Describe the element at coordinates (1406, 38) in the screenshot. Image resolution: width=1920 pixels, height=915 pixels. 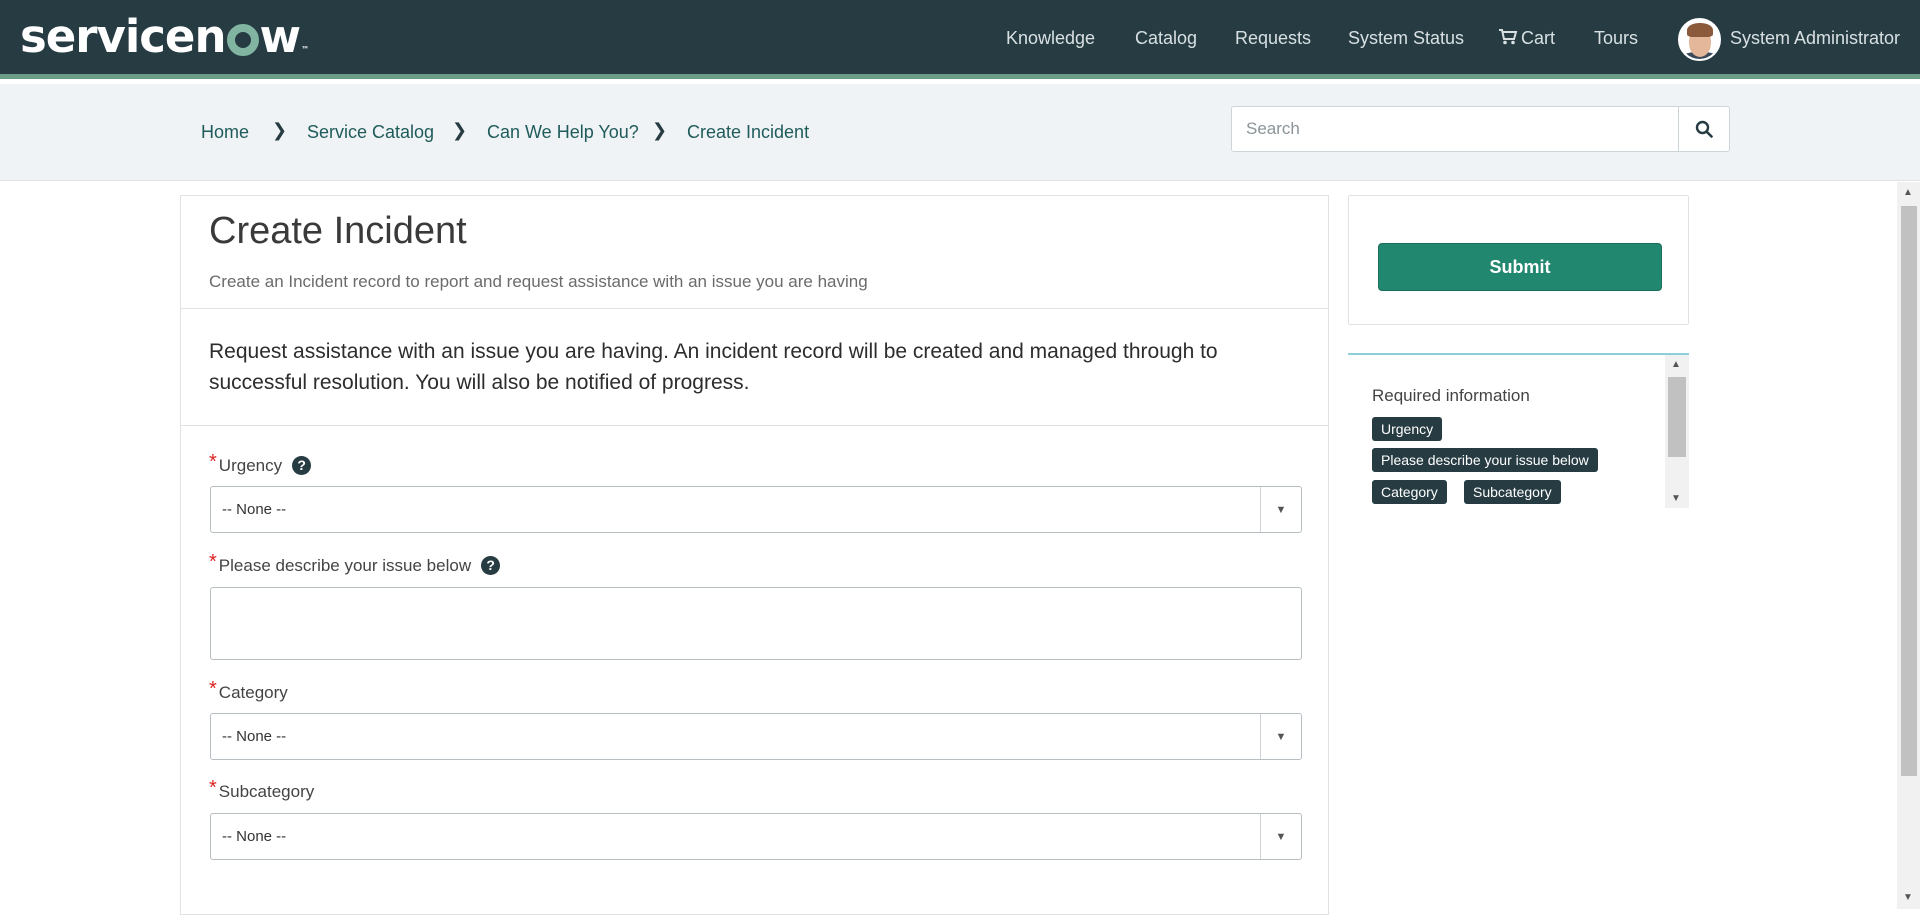
I see `nav-system-status: System Status` at that location.